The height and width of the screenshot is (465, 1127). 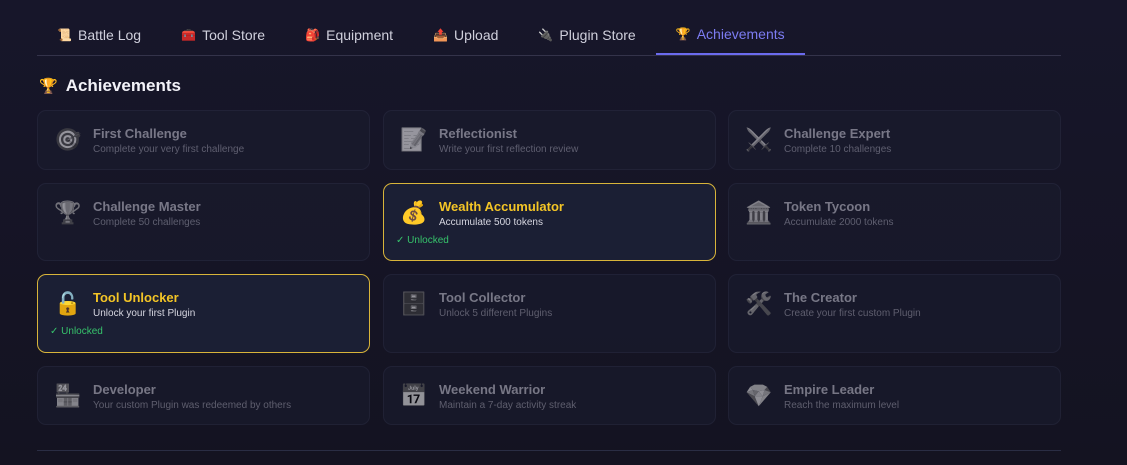 I want to click on tab-label: Equipment, so click(x=360, y=34).